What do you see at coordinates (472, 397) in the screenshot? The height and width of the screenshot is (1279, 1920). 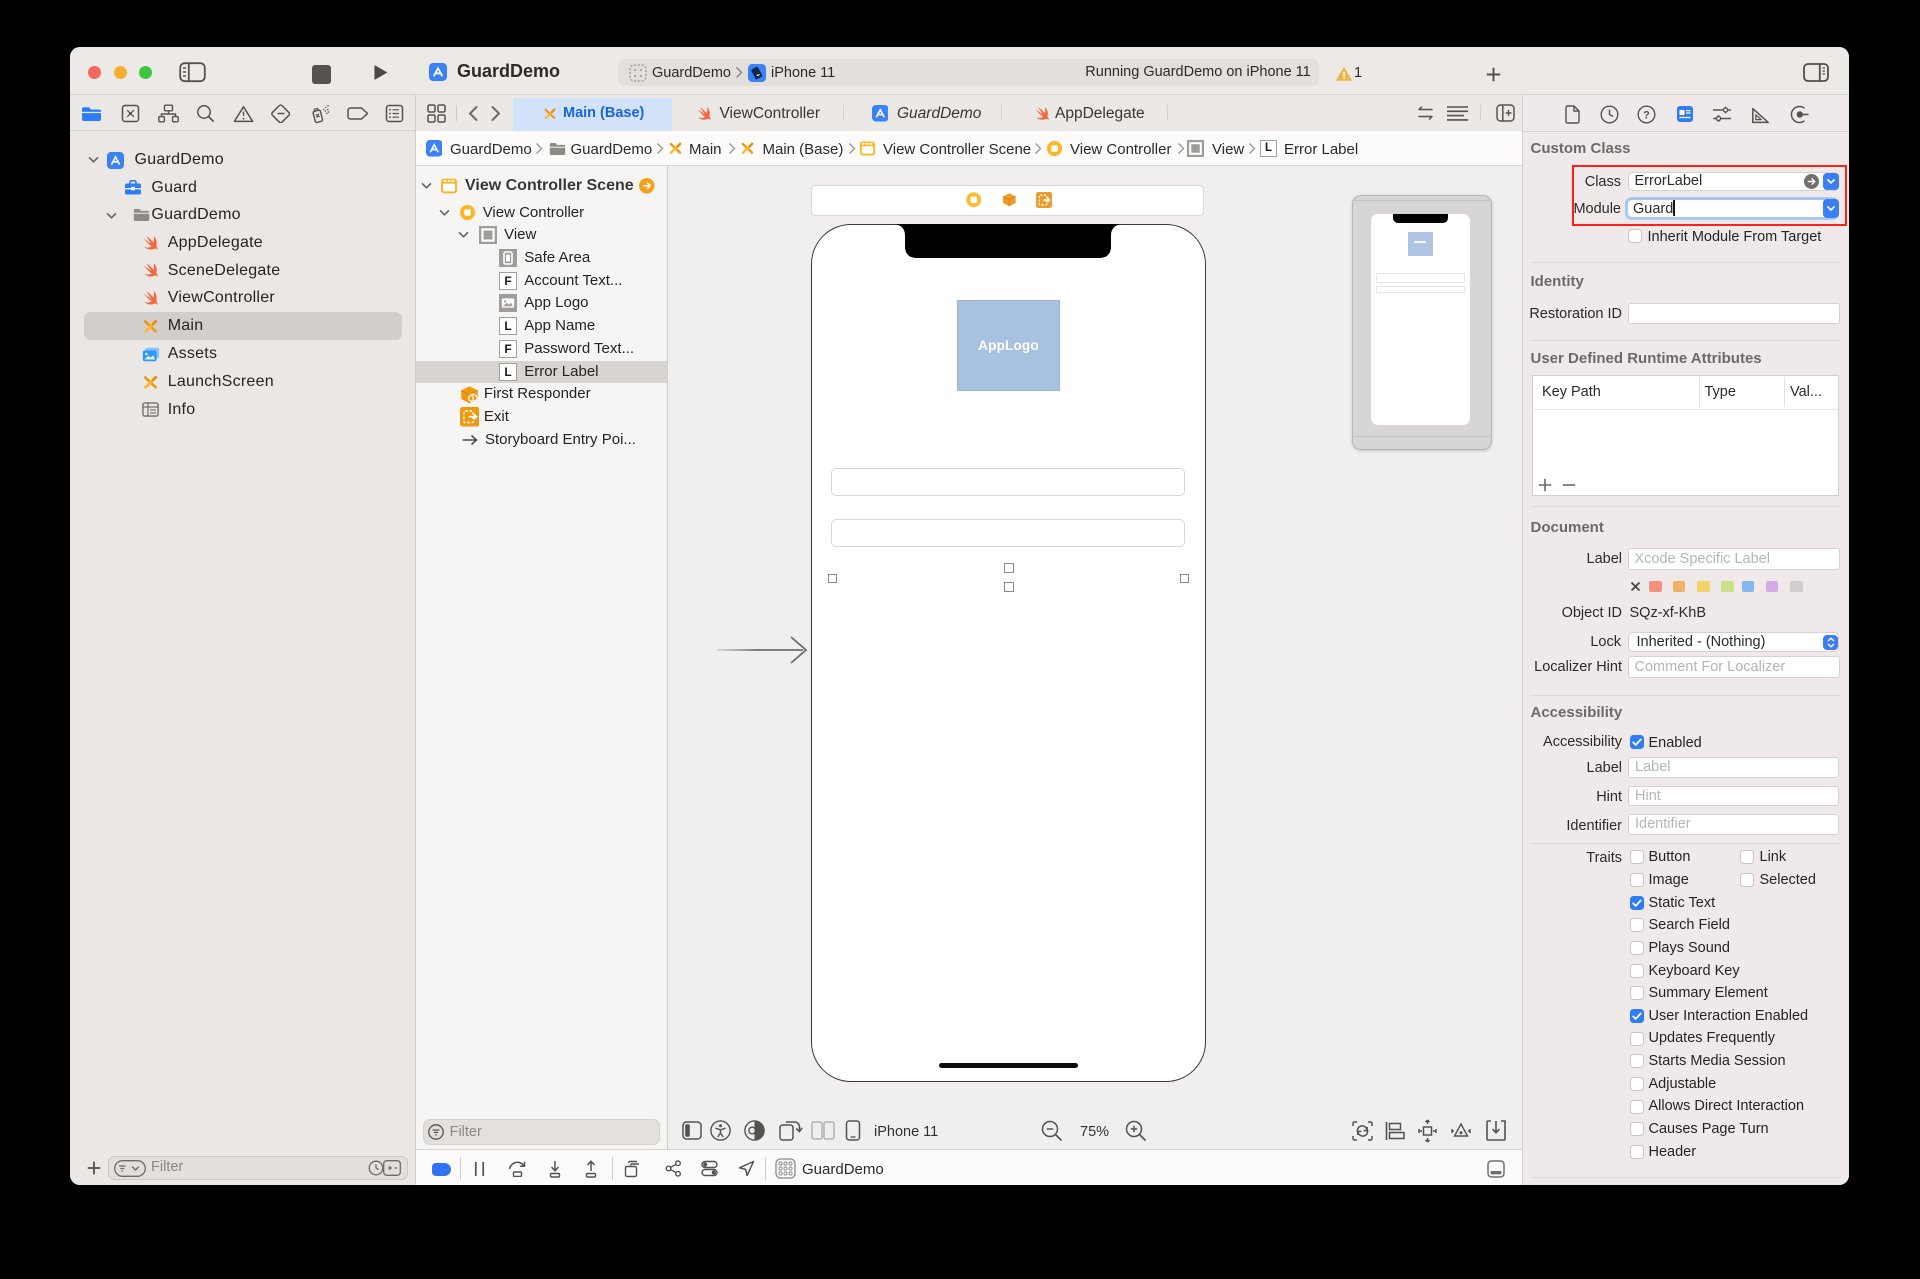 I see `svg-text: 1` at bounding box center [472, 397].